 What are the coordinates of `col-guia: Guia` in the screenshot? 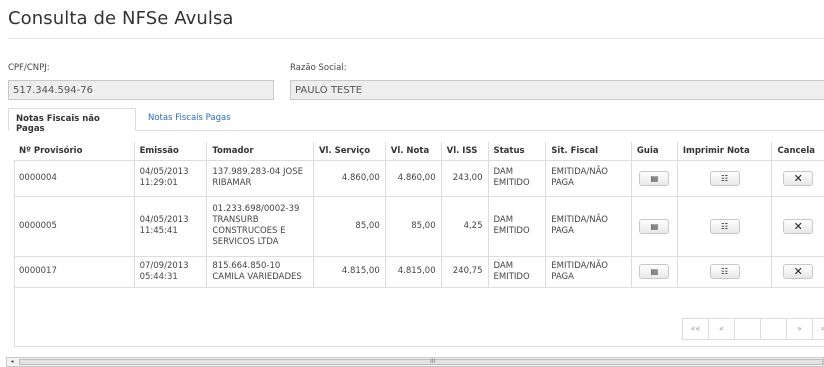 It's located at (654, 151).